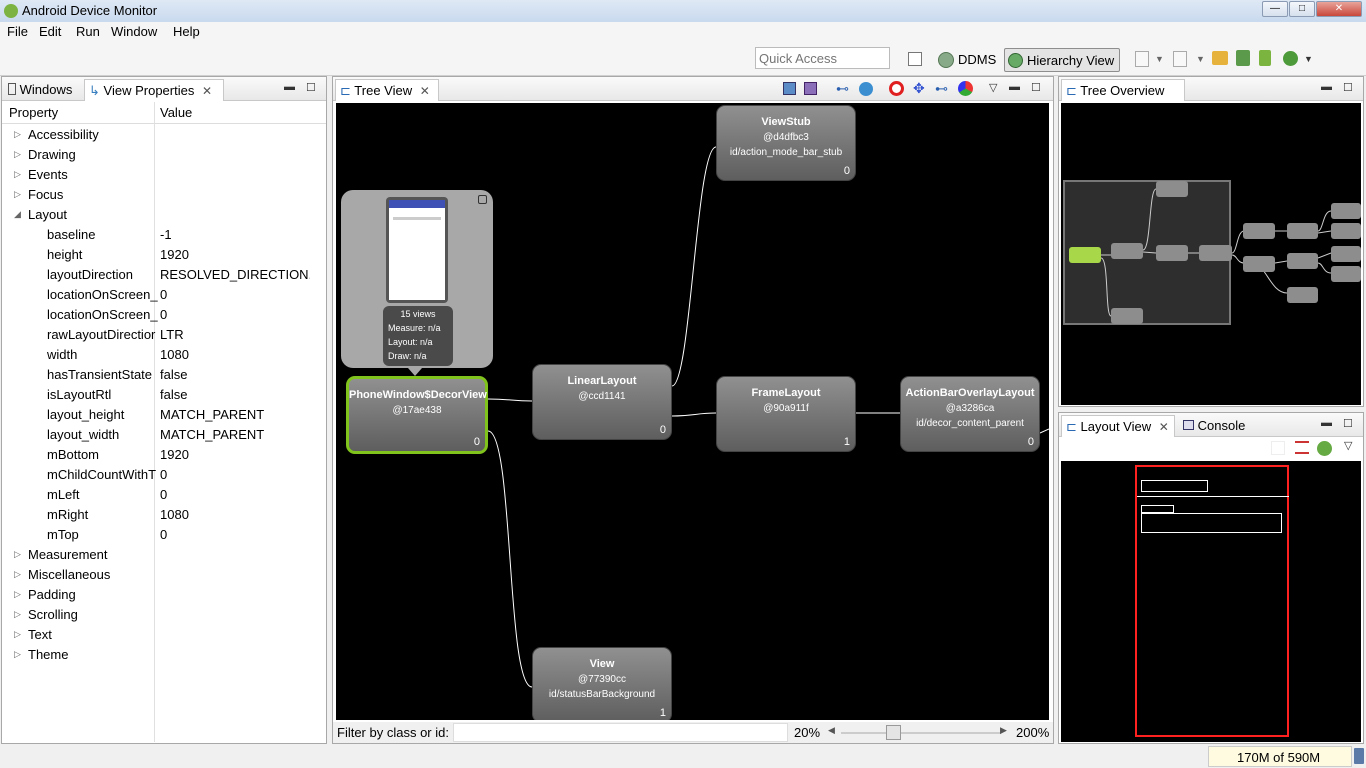 This screenshot has height=768, width=1366. What do you see at coordinates (786, 414) in the screenshot?
I see `tree-node-framelayout: FrameLayout @90a911f 1` at bounding box center [786, 414].